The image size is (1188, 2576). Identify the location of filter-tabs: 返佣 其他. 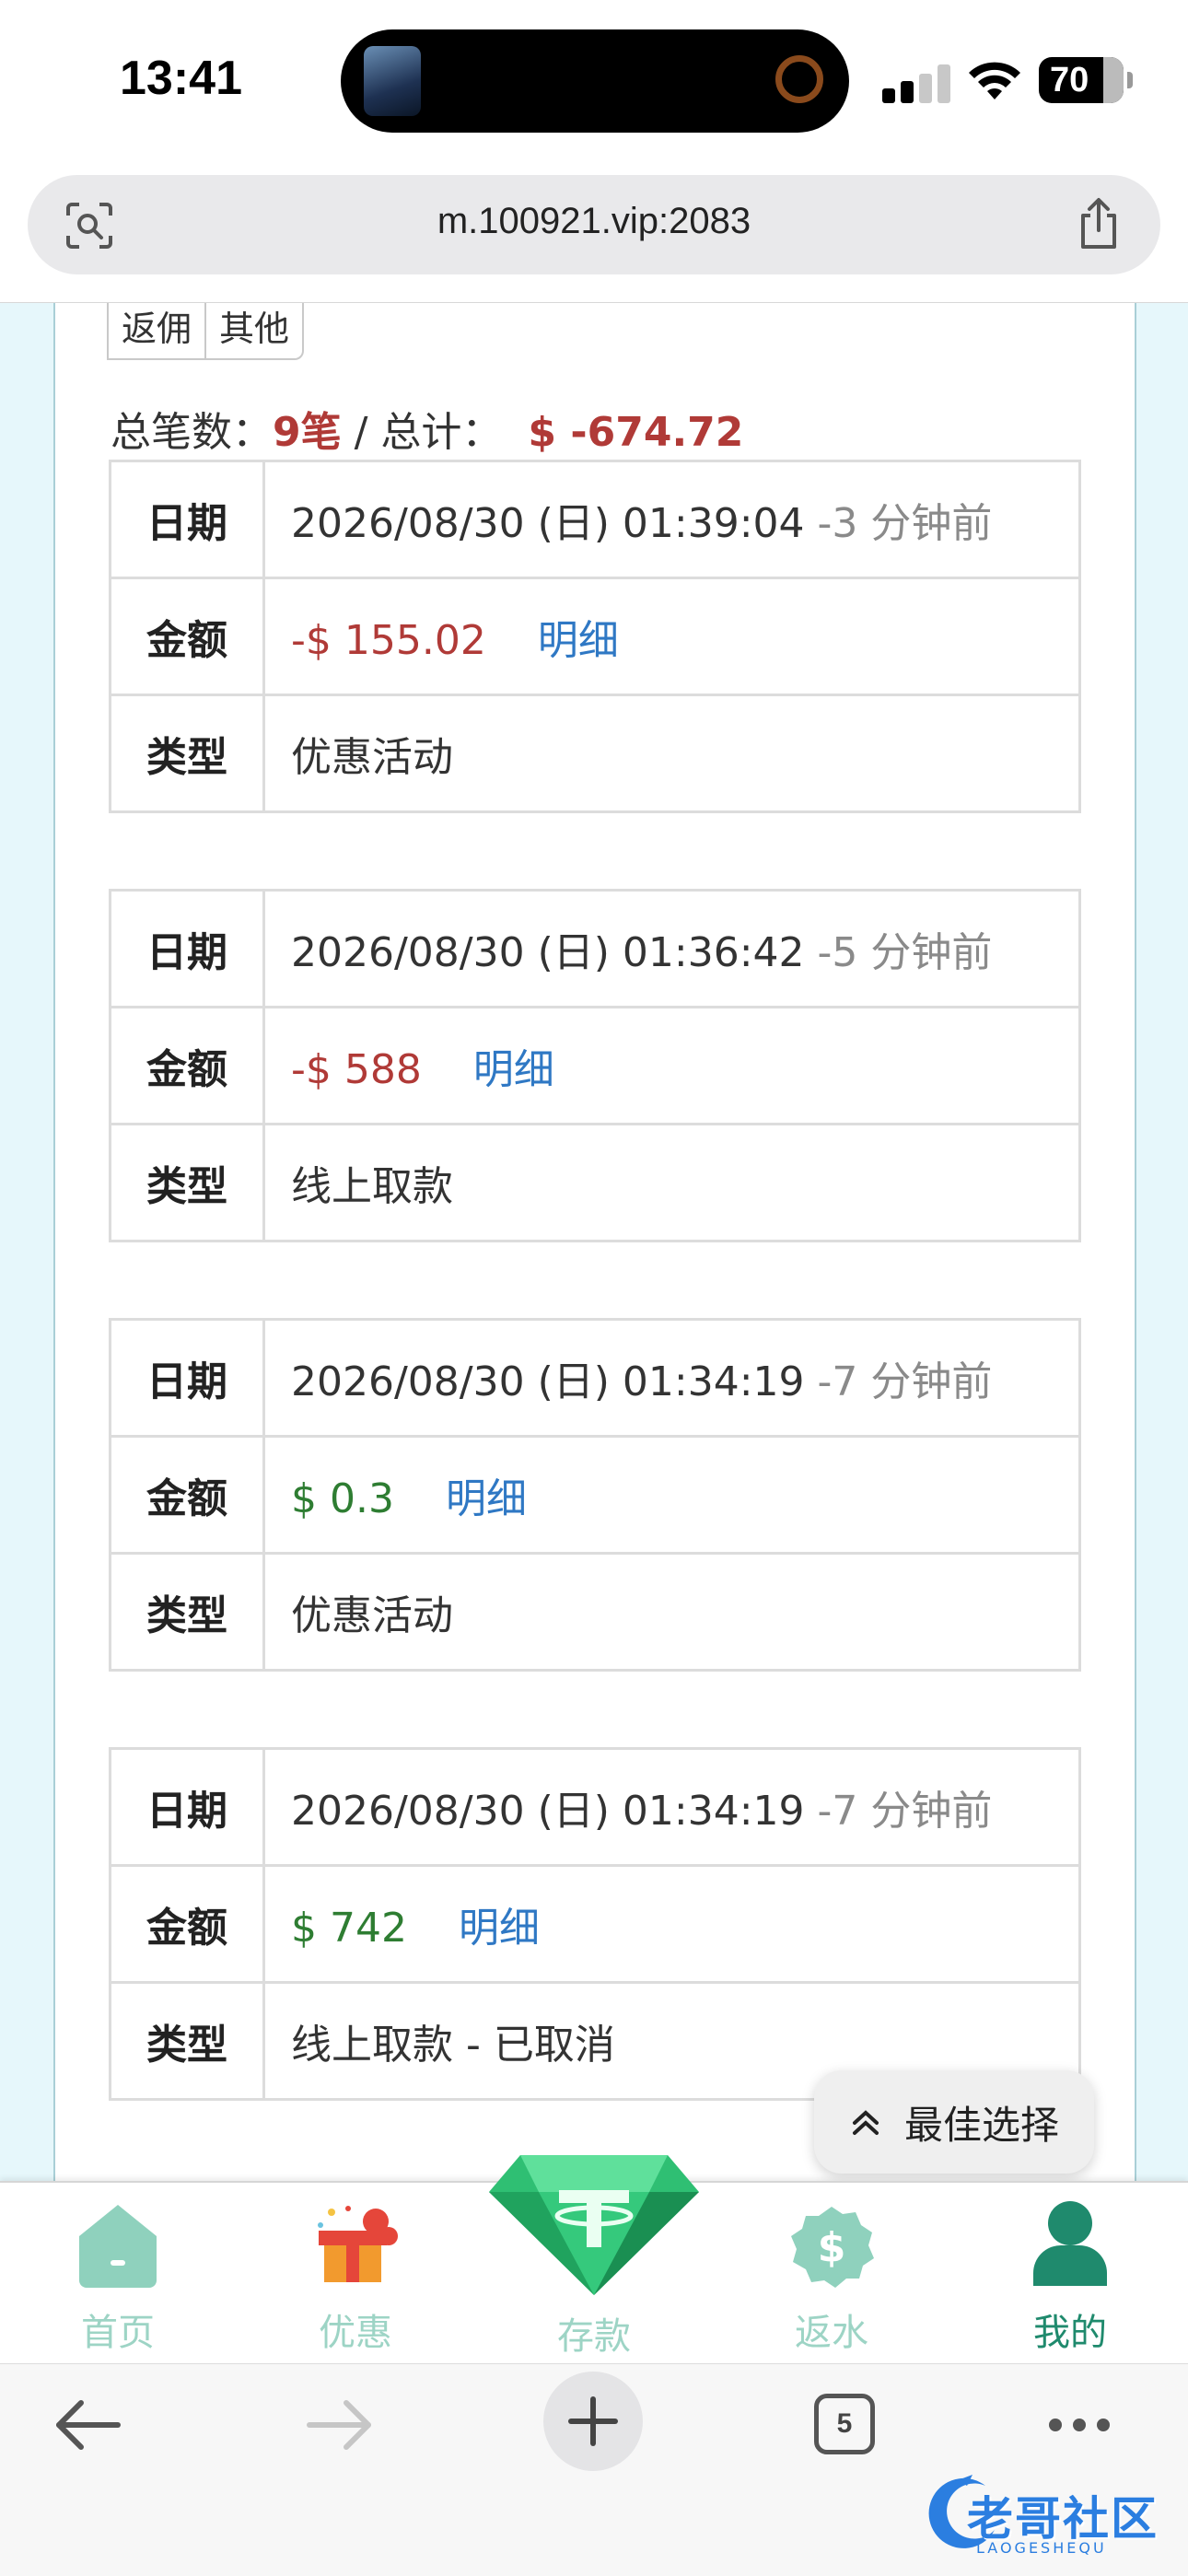
(206, 331).